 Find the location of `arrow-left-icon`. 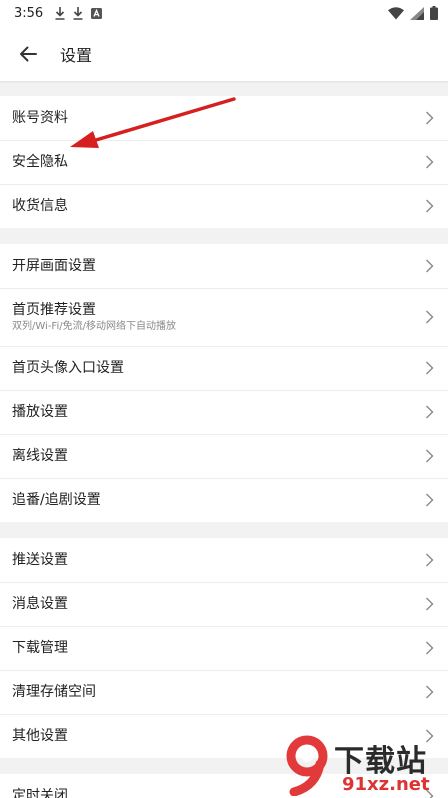

arrow-left-icon is located at coordinates (28, 53).